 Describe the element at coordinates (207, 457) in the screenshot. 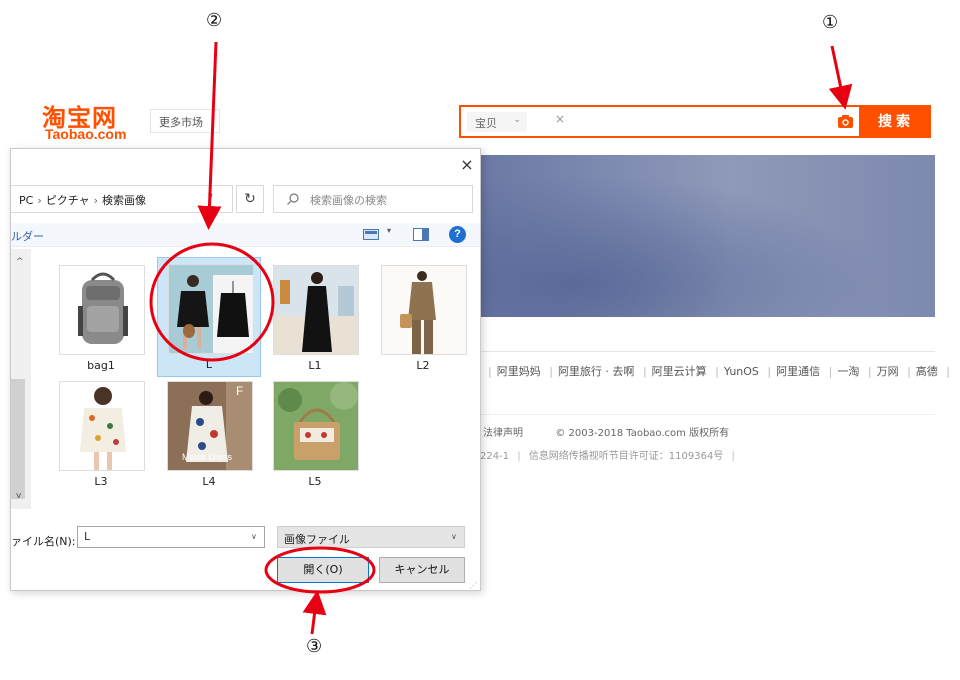

I see `thumb-caption: Maxie Dress` at that location.